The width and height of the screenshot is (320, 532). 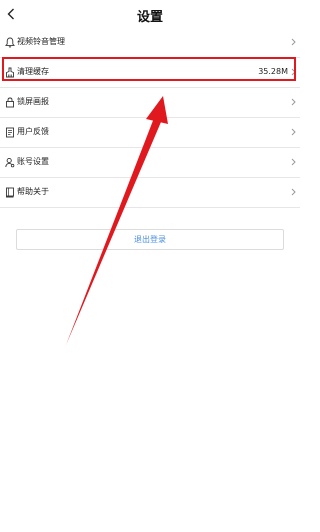 What do you see at coordinates (33, 101) in the screenshot?
I see `settings-item-label: 锁屏画报` at bounding box center [33, 101].